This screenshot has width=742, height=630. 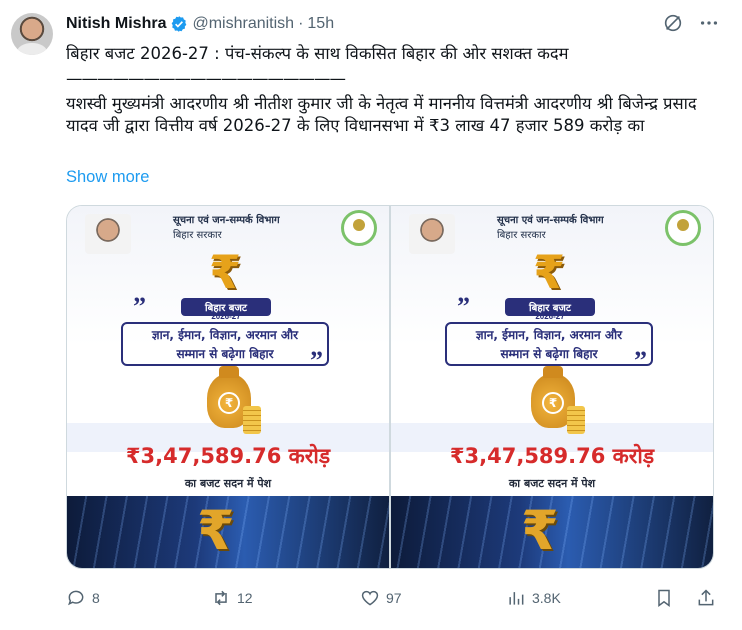 I want to click on like-icon, so click(x=370, y=598).